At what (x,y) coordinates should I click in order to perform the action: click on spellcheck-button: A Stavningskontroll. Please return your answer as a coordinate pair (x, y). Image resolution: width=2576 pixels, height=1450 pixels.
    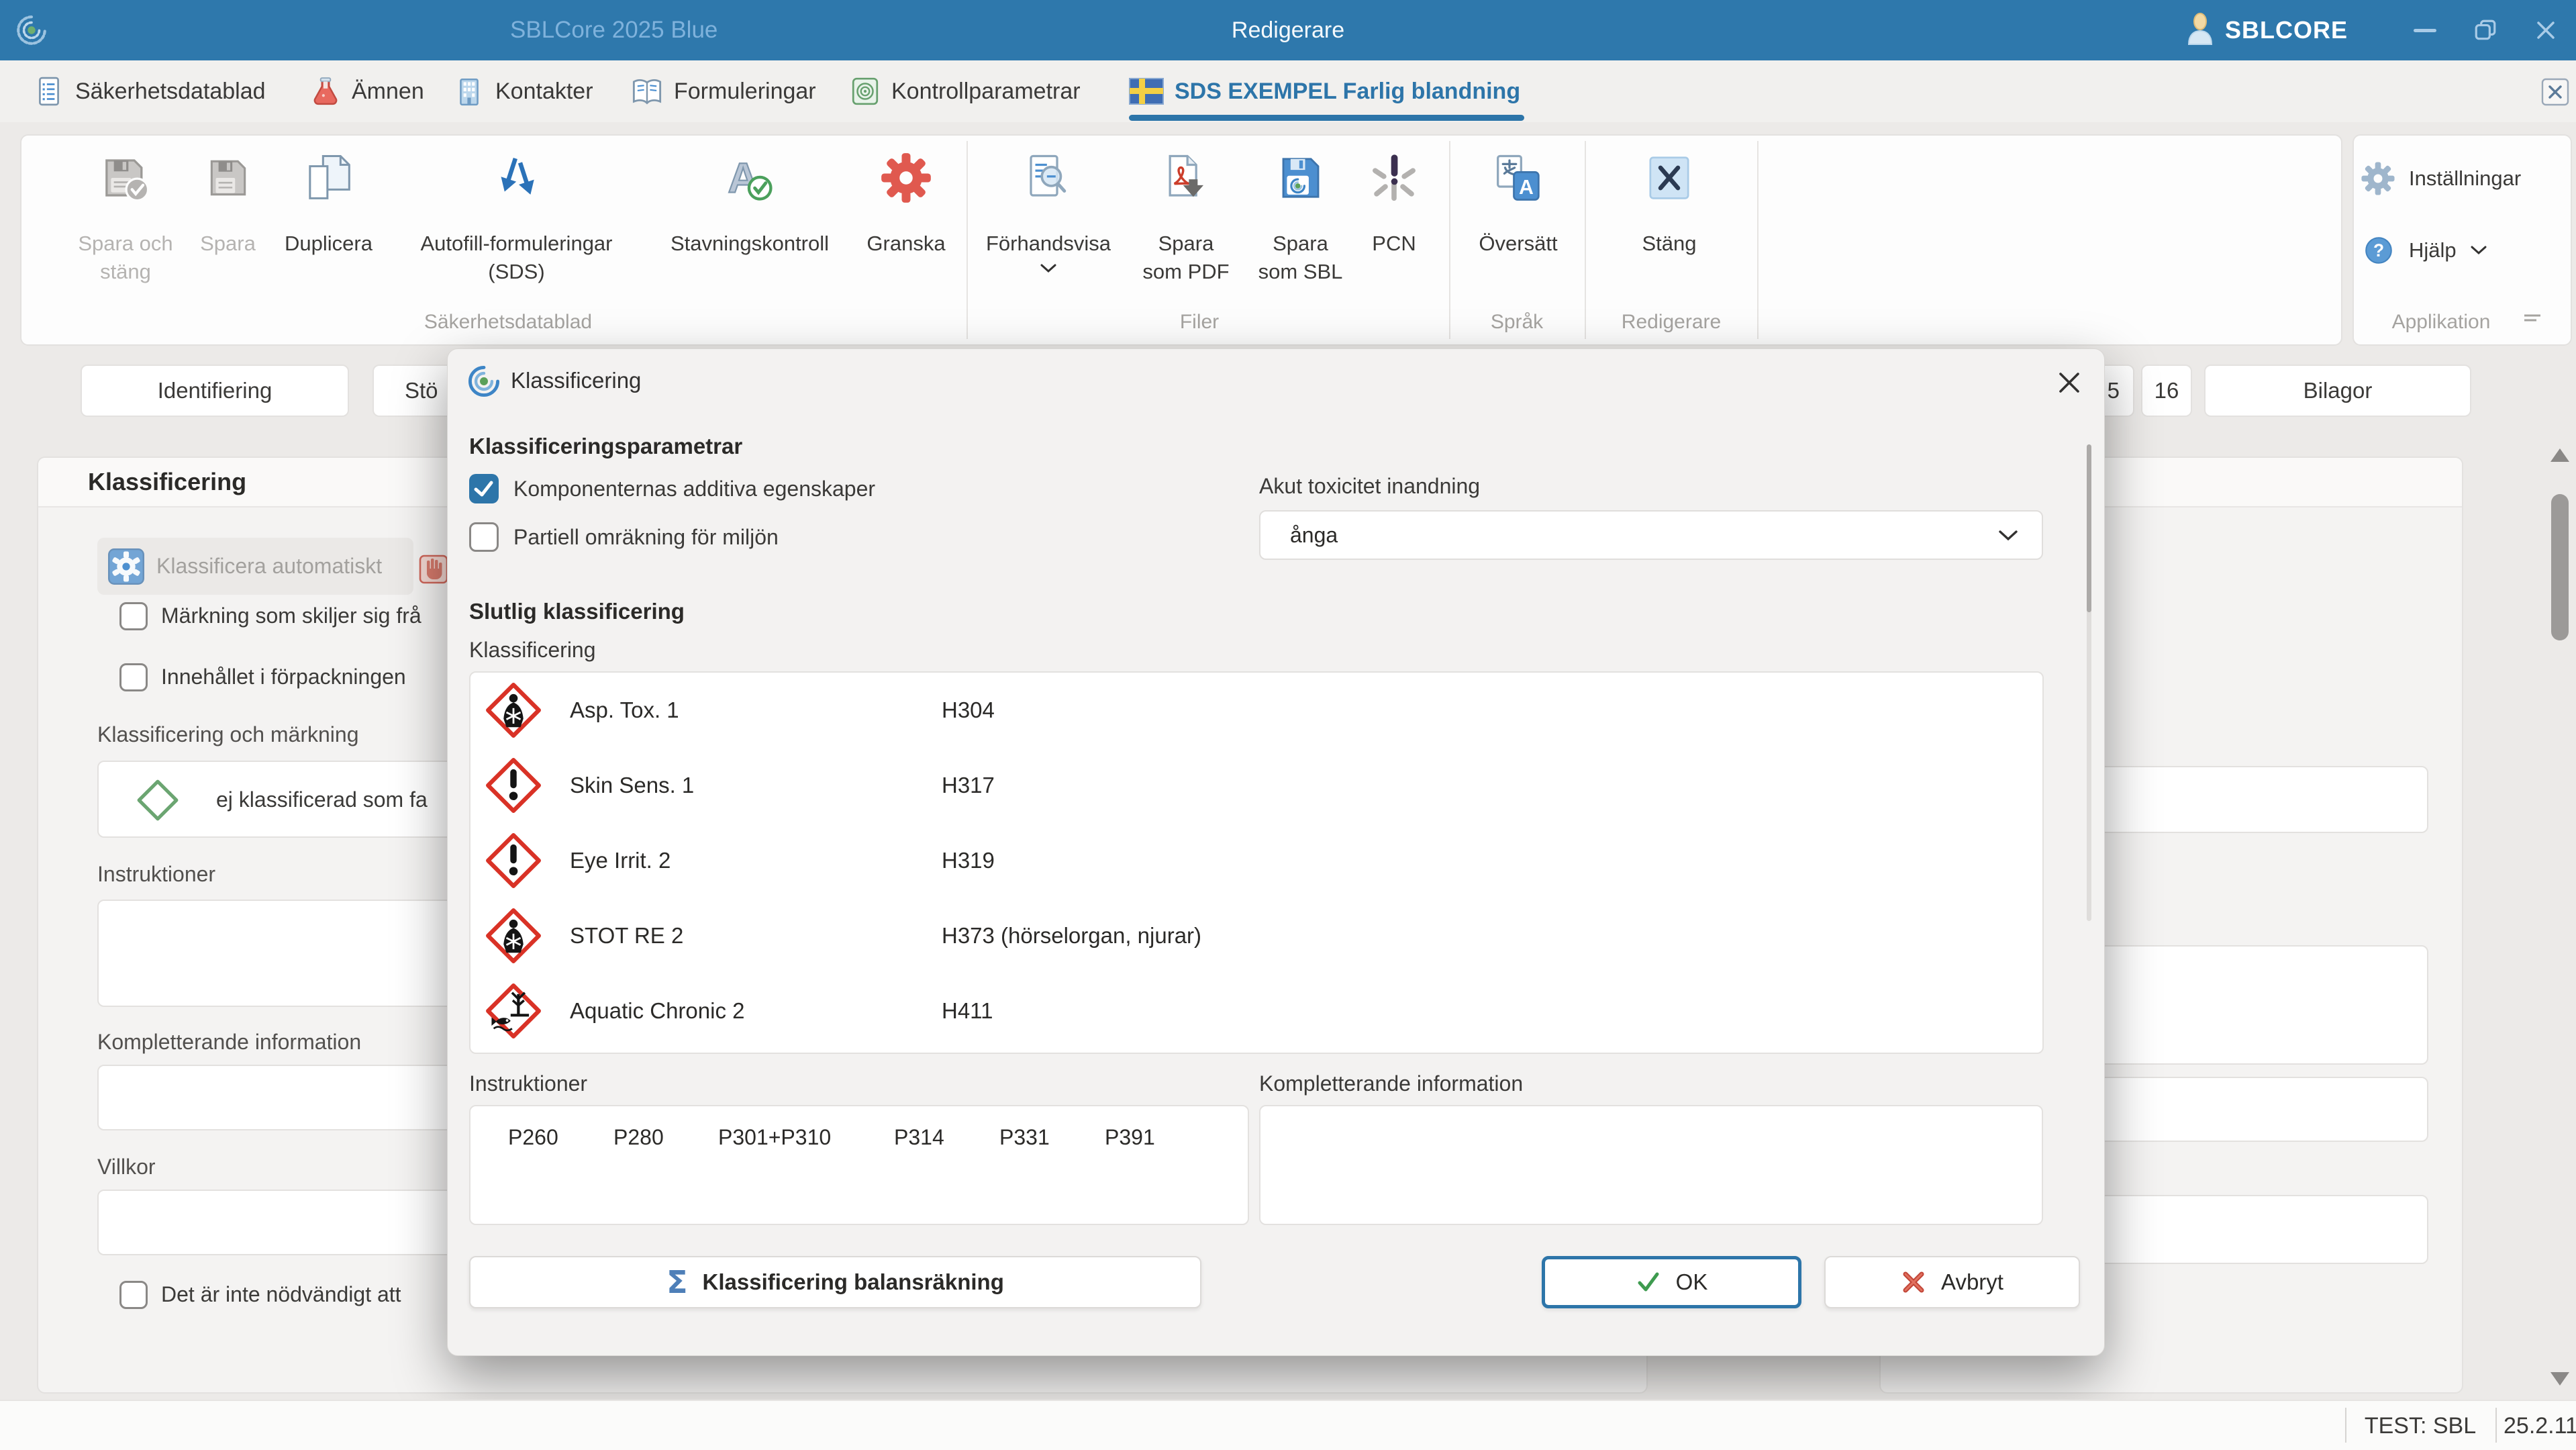
    Looking at the image, I should click on (750, 233).